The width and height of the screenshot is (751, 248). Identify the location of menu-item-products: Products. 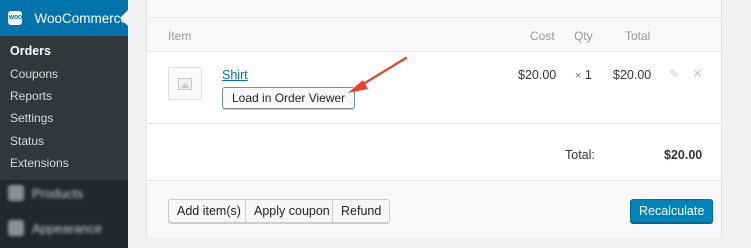
(45, 193).